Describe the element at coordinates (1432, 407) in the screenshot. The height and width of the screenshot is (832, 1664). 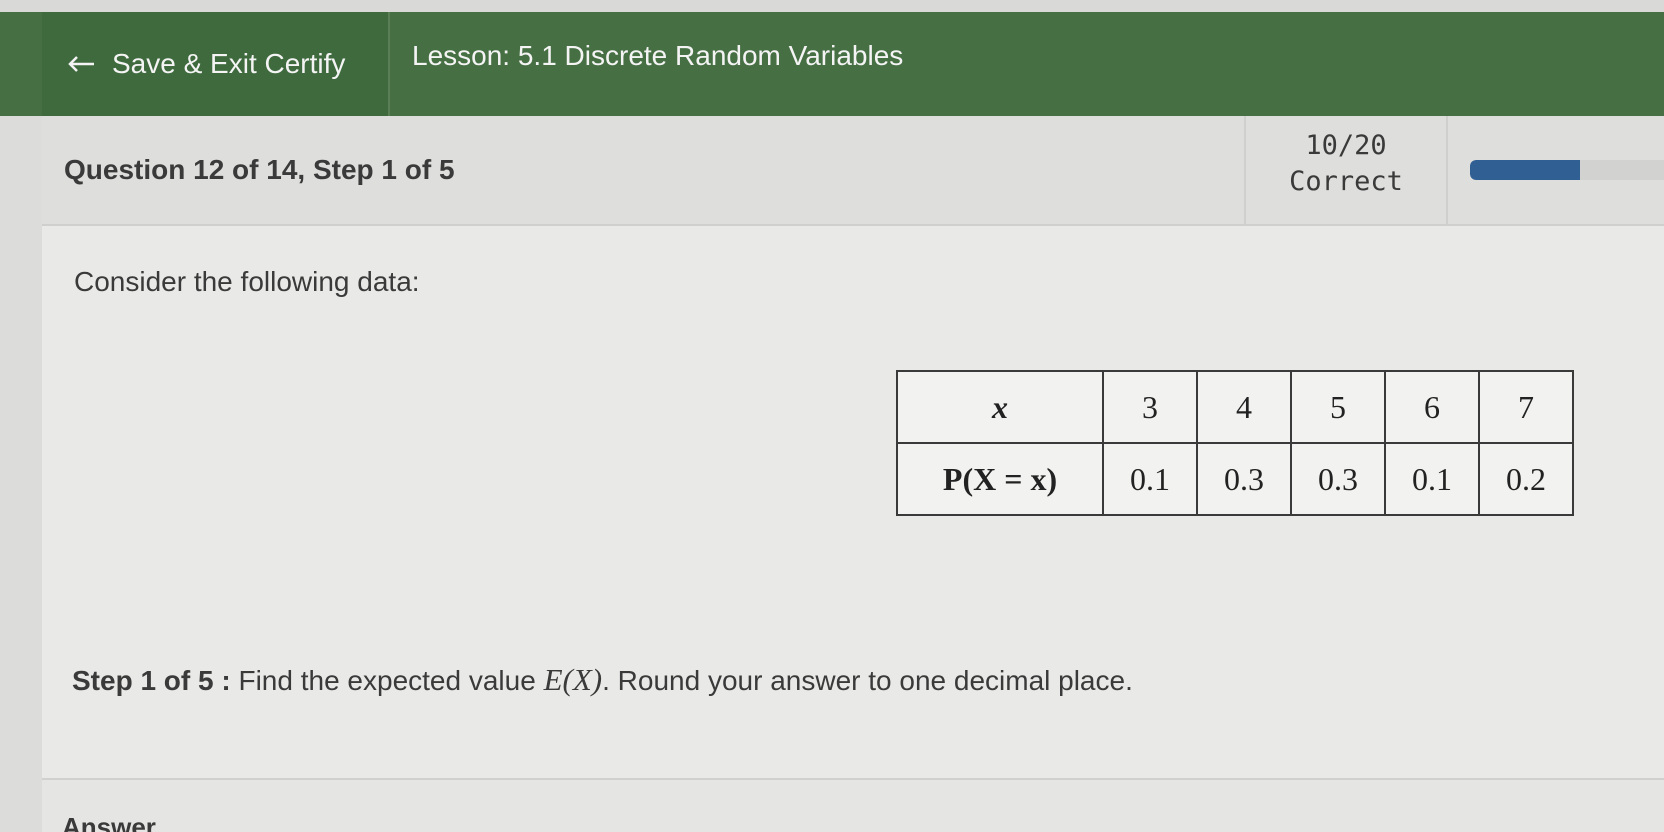
I see `table-cell-x: 6` at that location.